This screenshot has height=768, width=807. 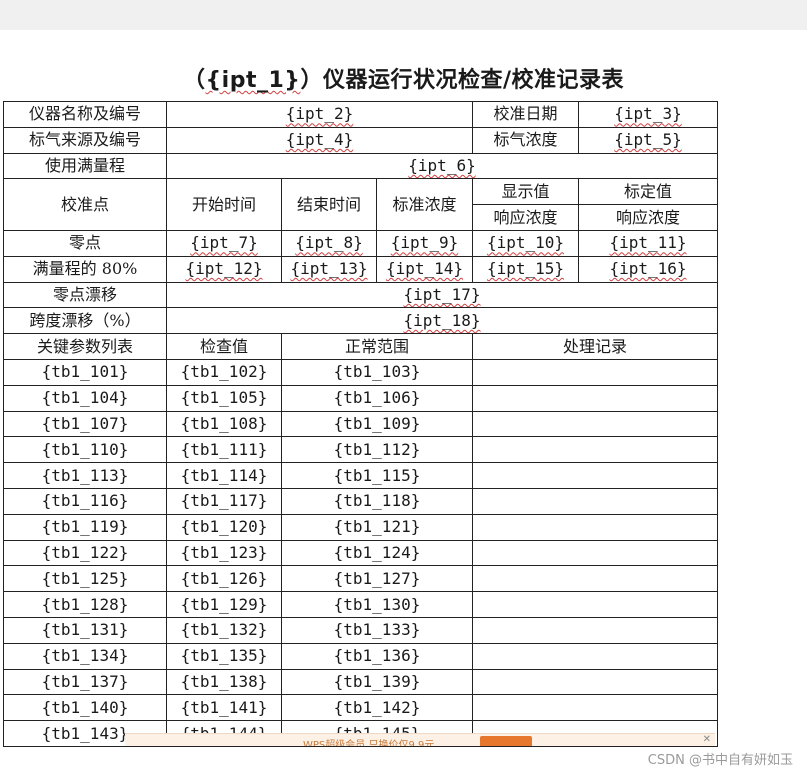 I want to click on parameter-name-cell: {tb1_137}, so click(x=85, y=682).